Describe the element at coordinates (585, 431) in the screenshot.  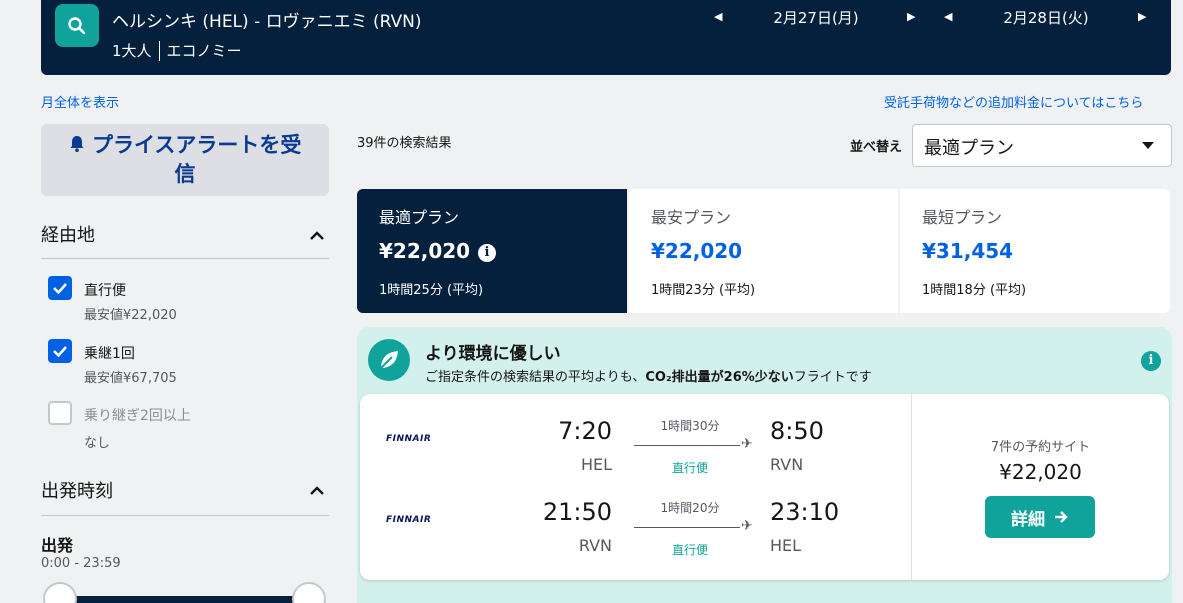
I see `outbound-dep-time: 7:20` at that location.